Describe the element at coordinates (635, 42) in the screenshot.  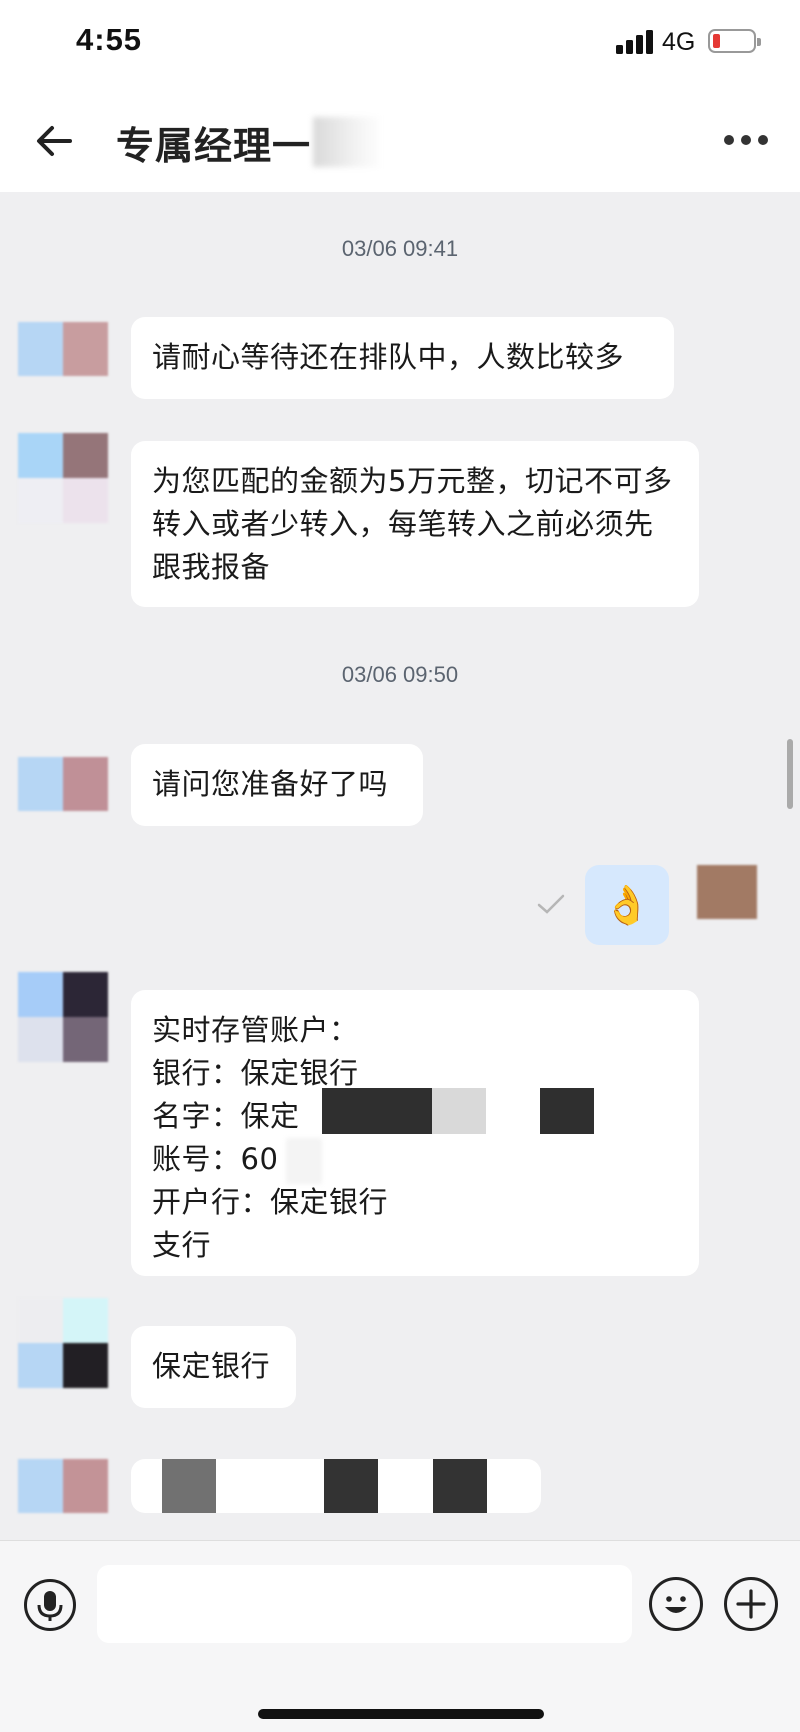
I see `signal-icon` at that location.